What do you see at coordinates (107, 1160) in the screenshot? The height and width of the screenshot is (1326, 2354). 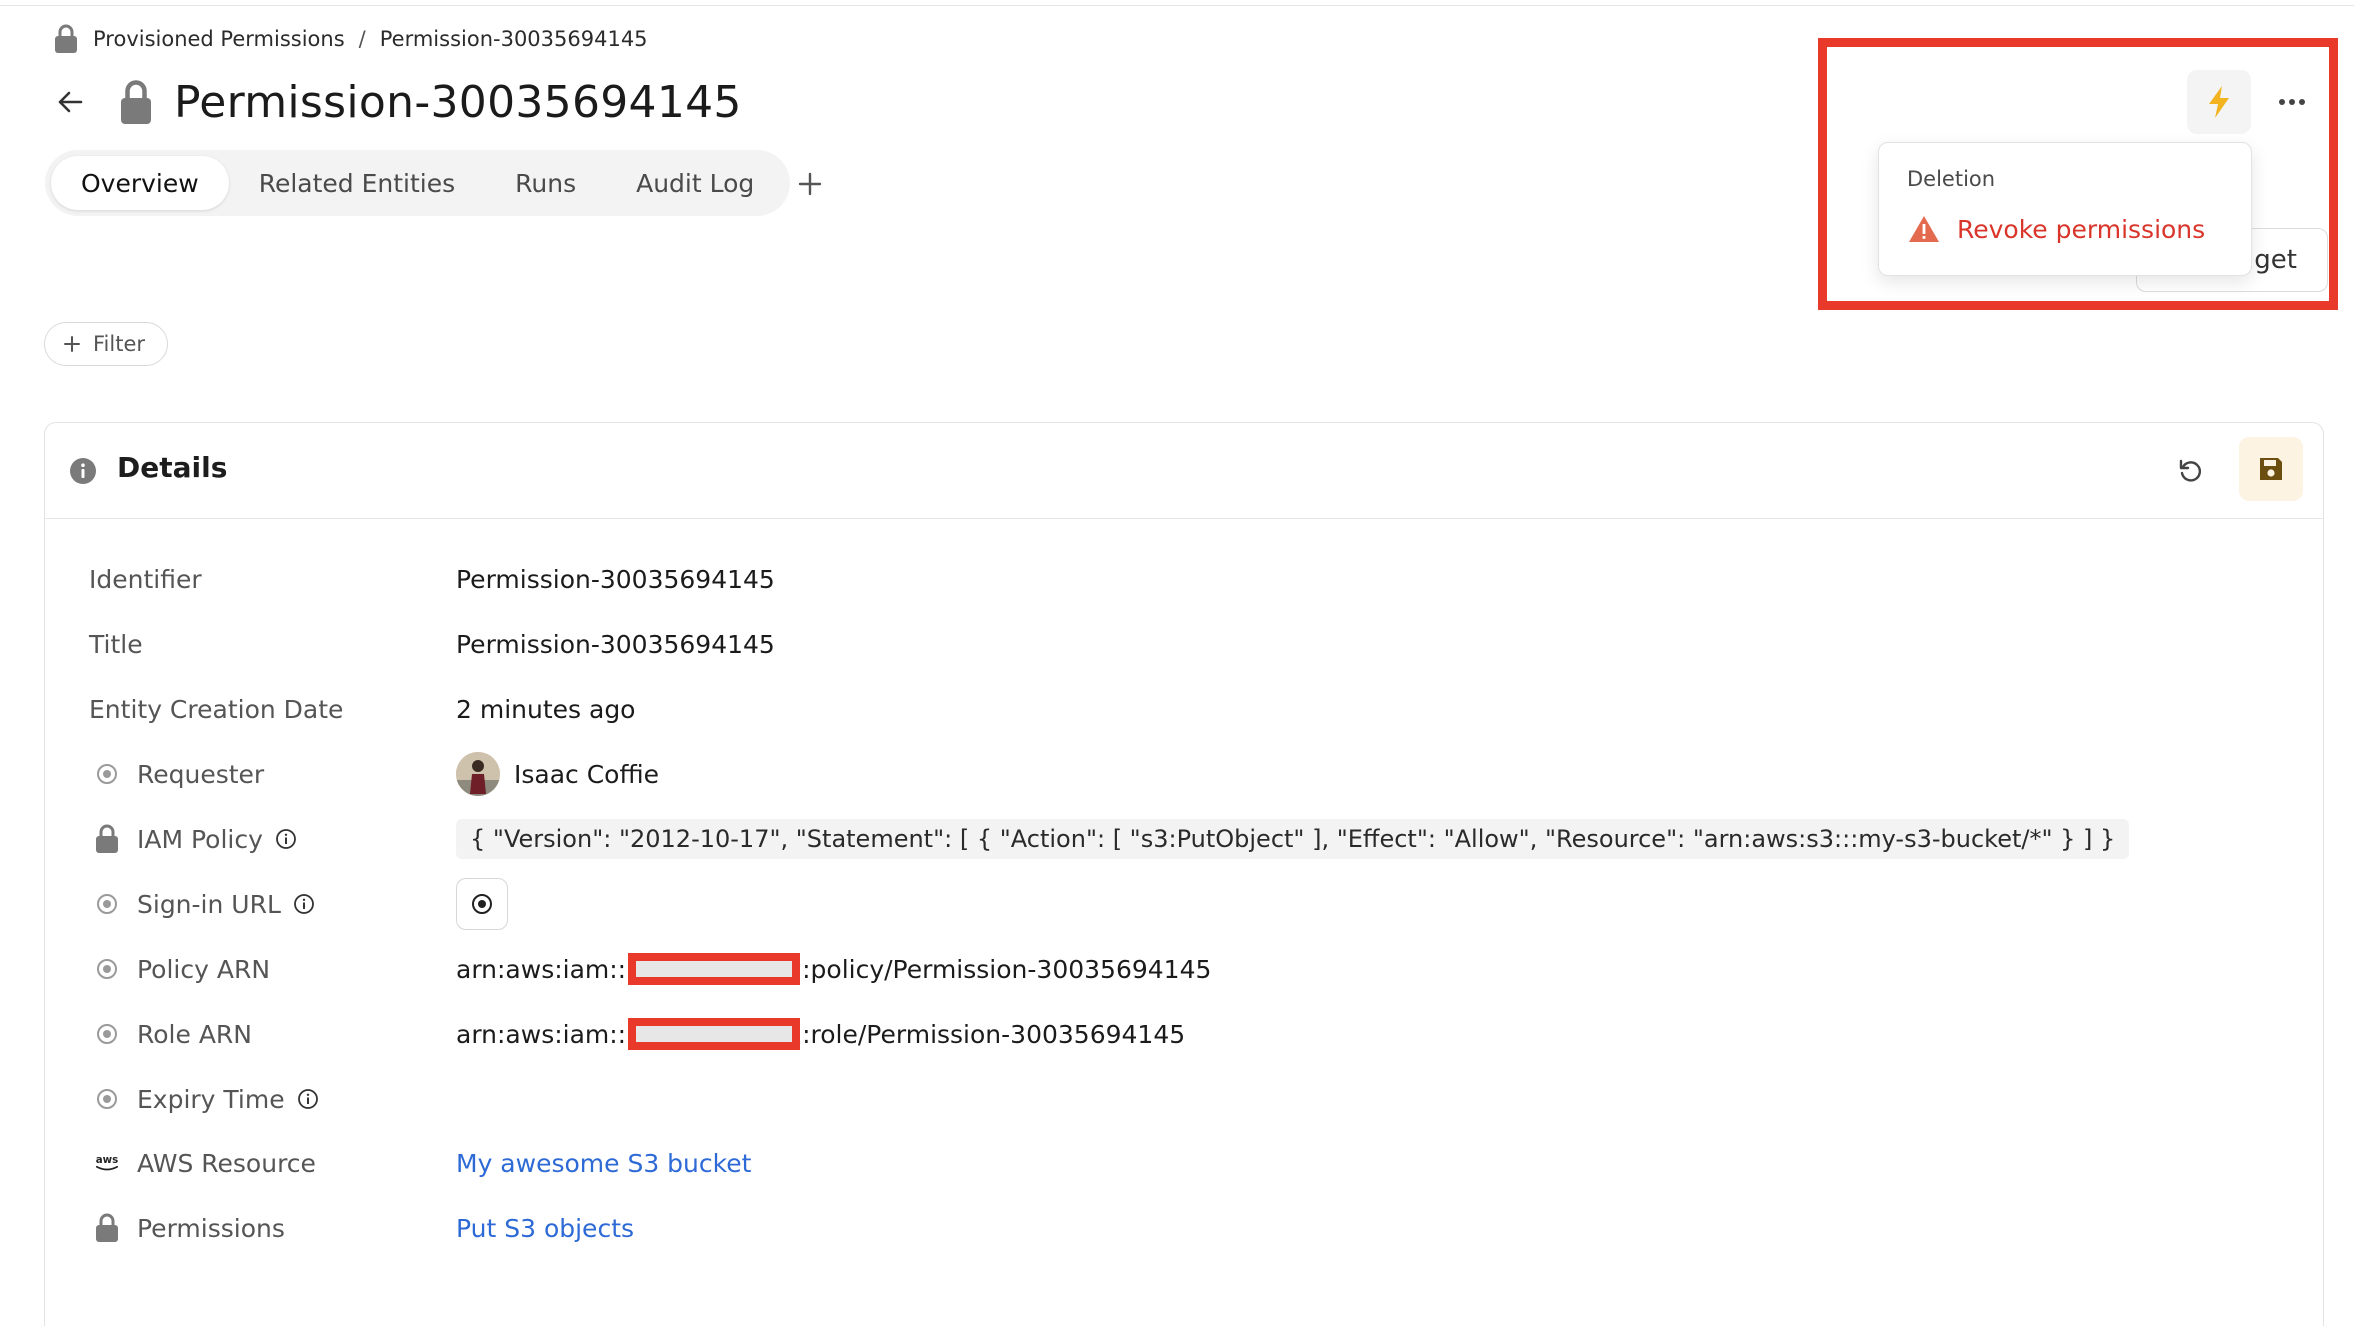 I see `aws-logo-text: aws` at bounding box center [107, 1160].